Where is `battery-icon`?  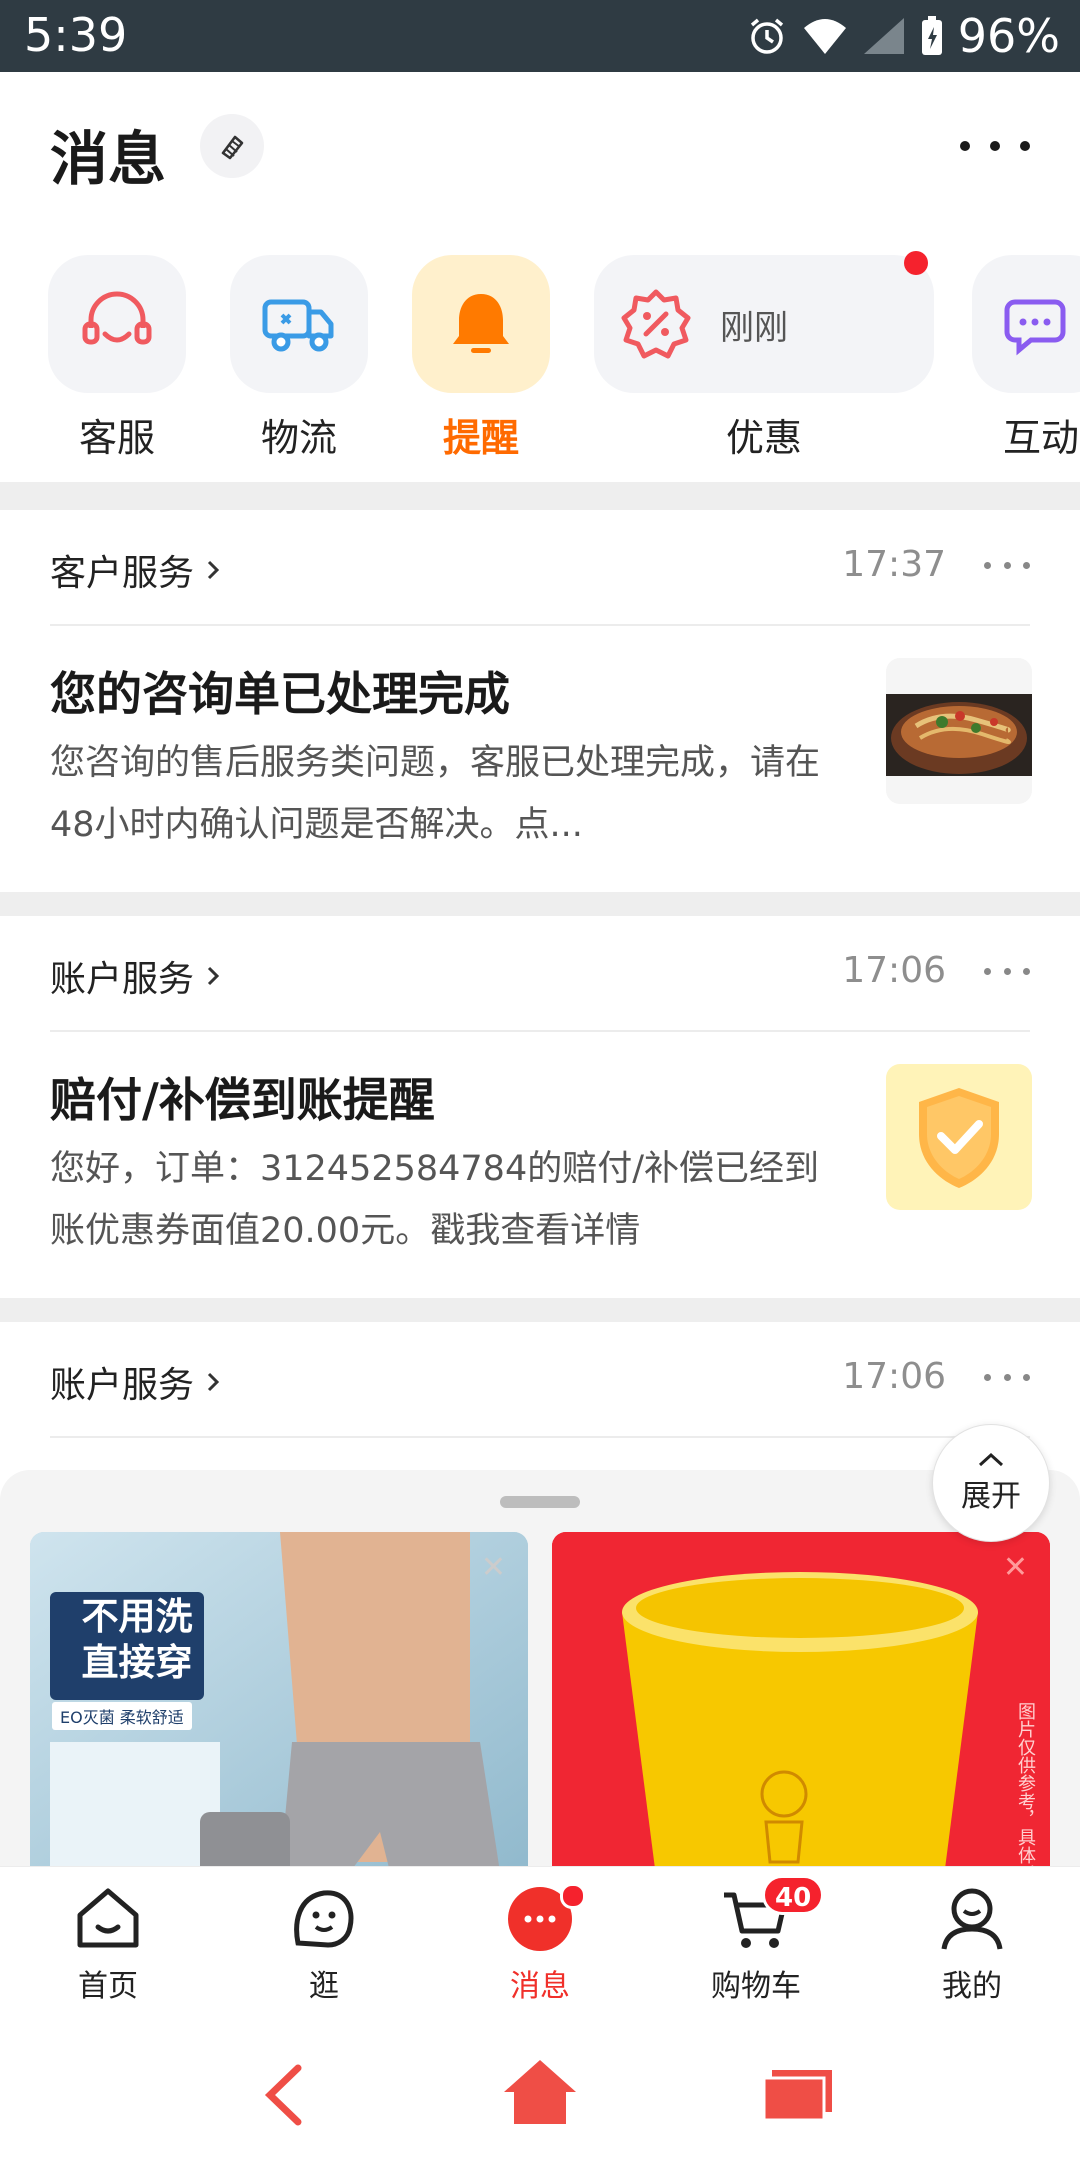
battery-icon is located at coordinates (931, 35).